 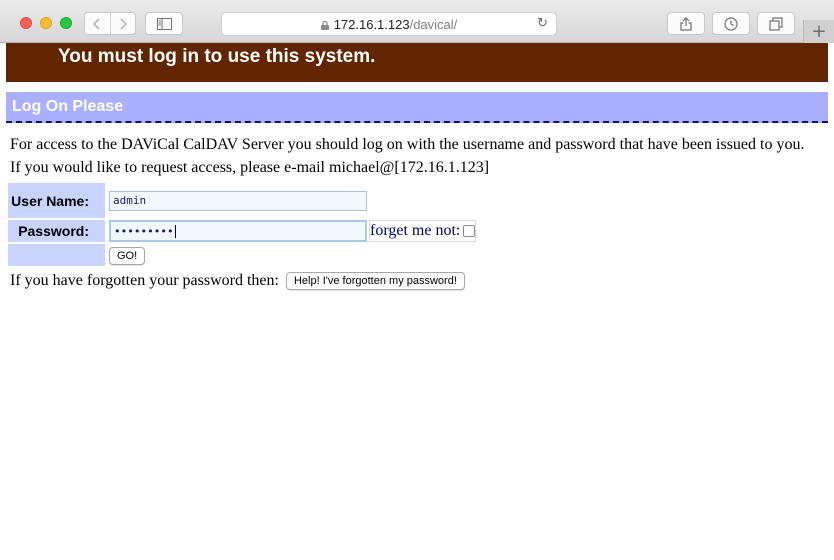 What do you see at coordinates (127, 255) in the screenshot?
I see `go-button: GO!` at bounding box center [127, 255].